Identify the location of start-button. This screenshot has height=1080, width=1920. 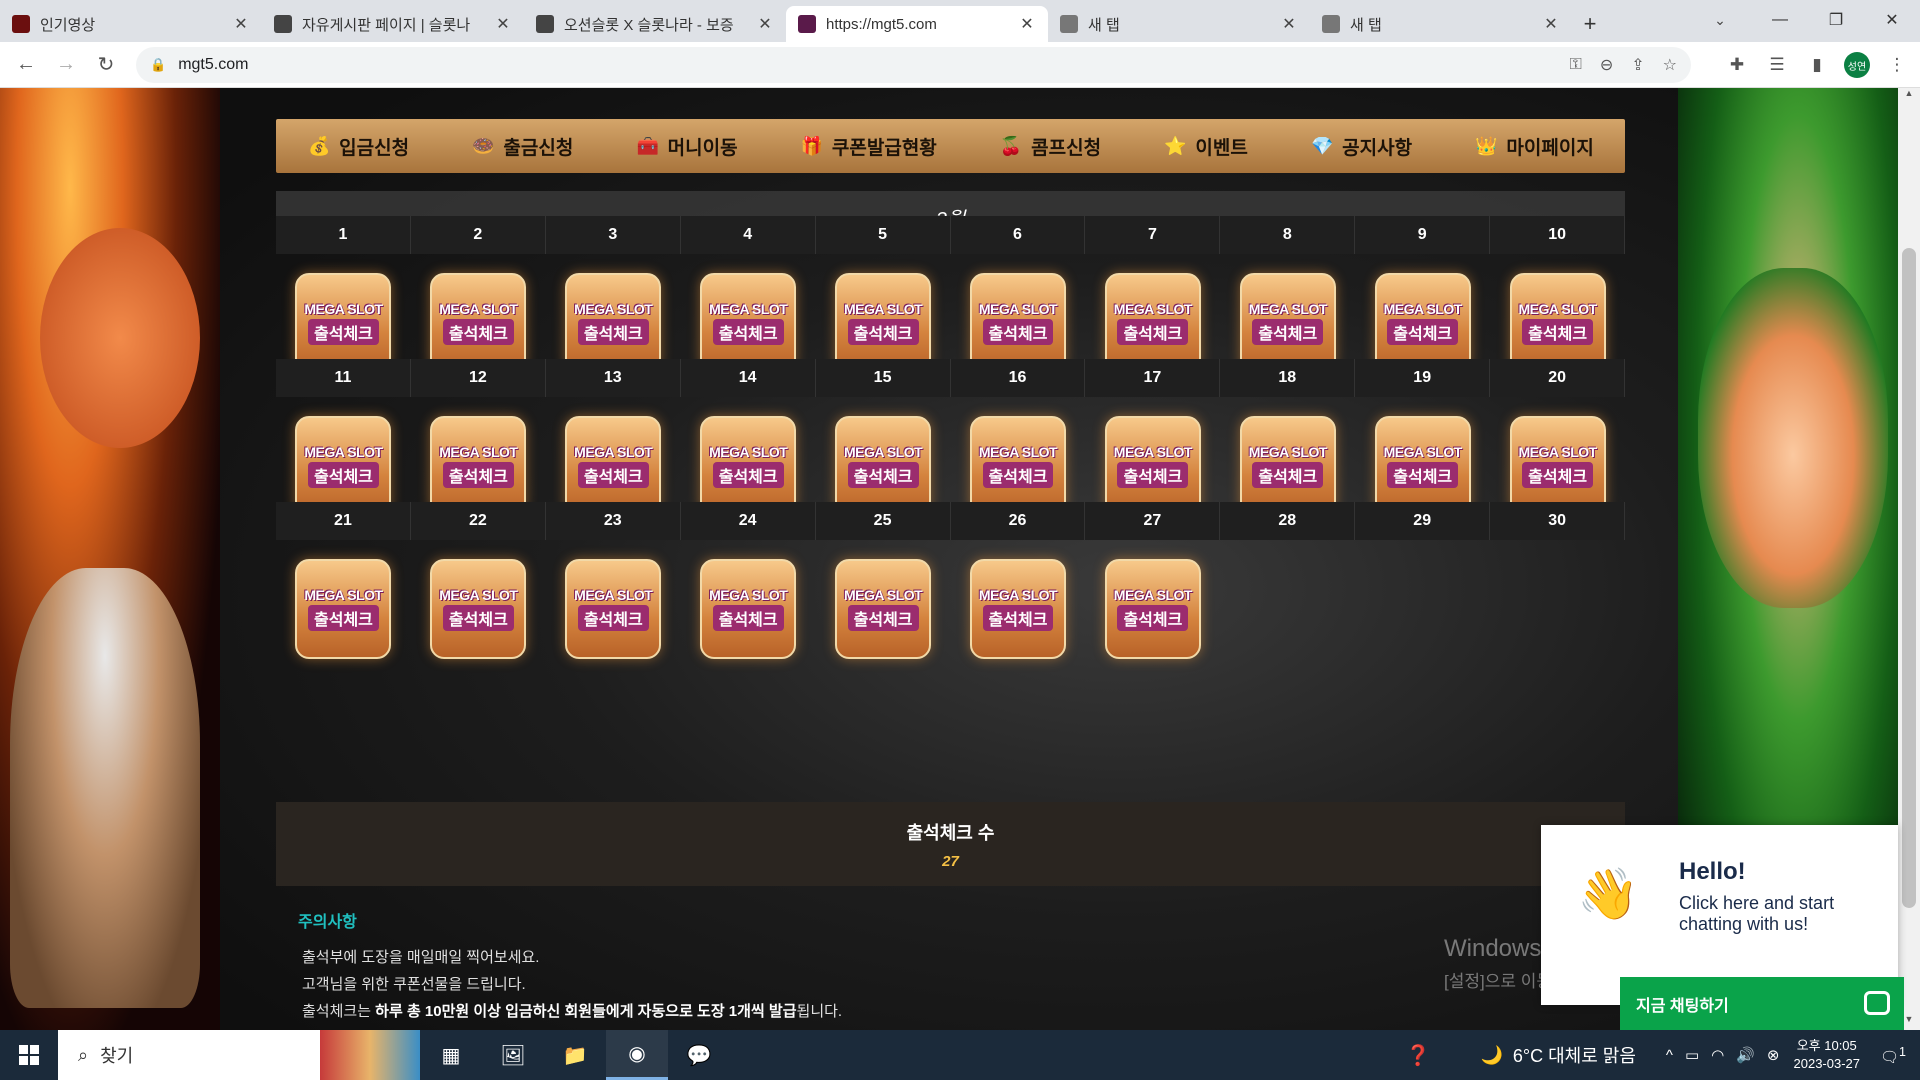
(29, 1055).